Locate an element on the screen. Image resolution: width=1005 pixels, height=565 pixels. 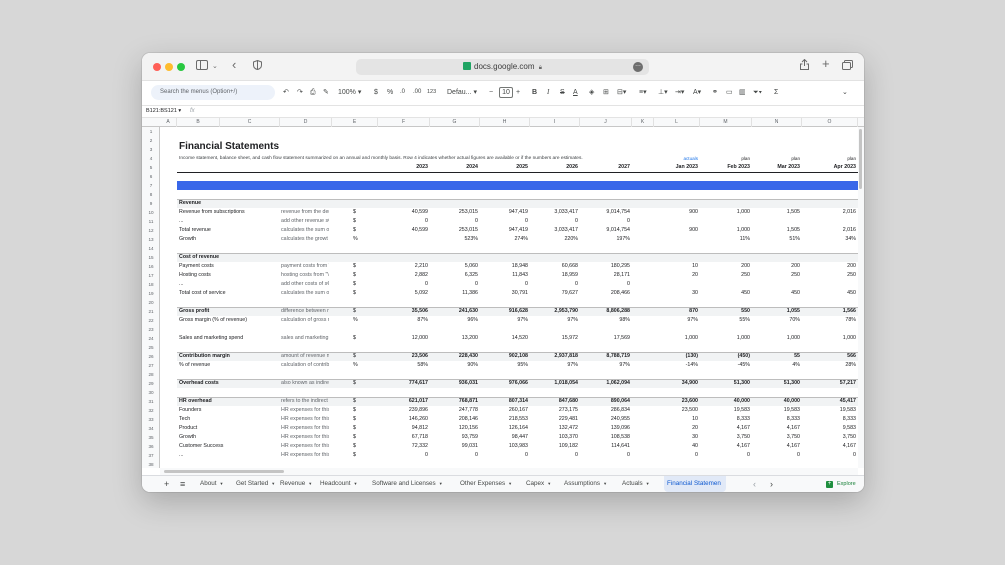
sheet-tab-headcount: Headcount ▼ is located at coordinates (338, 484).